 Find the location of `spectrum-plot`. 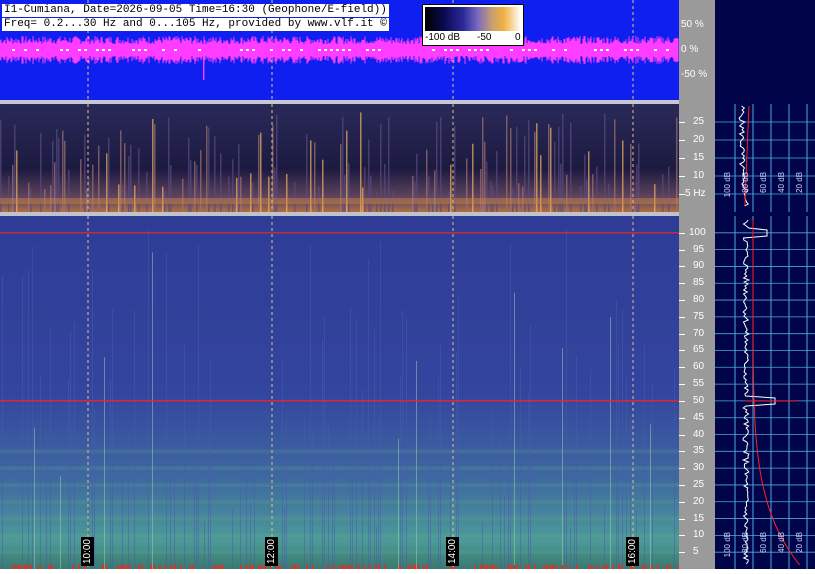

spectrum-plot is located at coordinates (765, 336).